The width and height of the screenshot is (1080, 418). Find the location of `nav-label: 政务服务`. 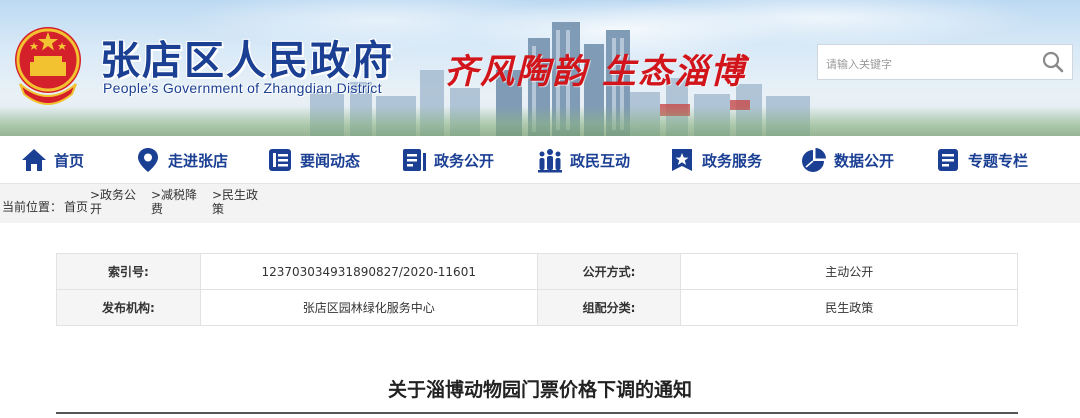

nav-label: 政务服务 is located at coordinates (732, 160).